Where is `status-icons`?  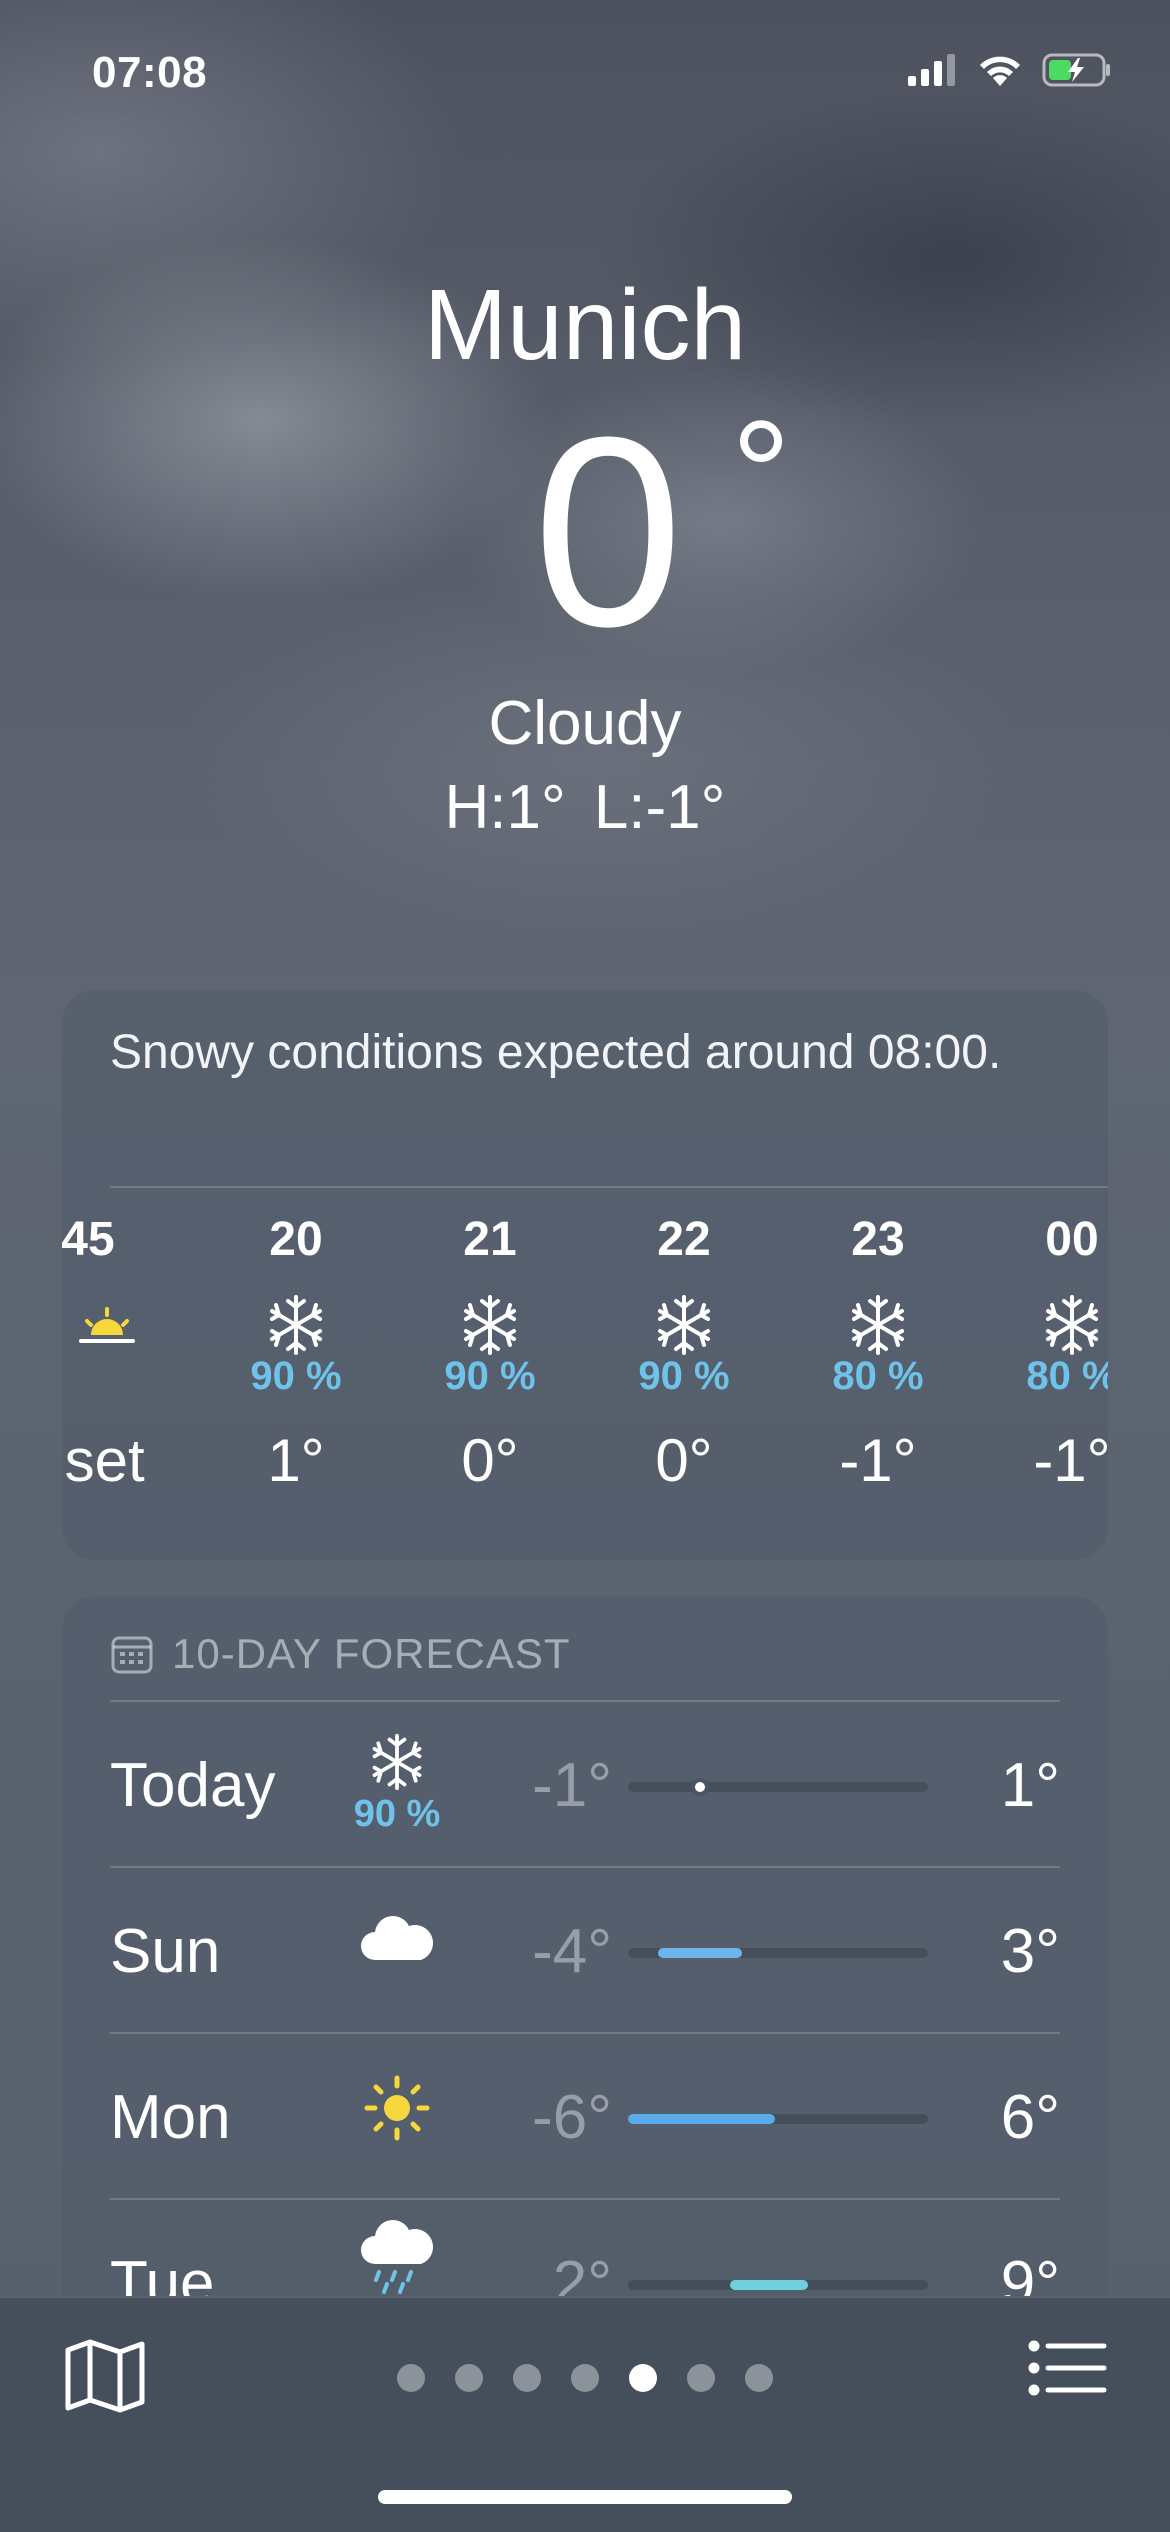
status-icons is located at coordinates (1010, 70).